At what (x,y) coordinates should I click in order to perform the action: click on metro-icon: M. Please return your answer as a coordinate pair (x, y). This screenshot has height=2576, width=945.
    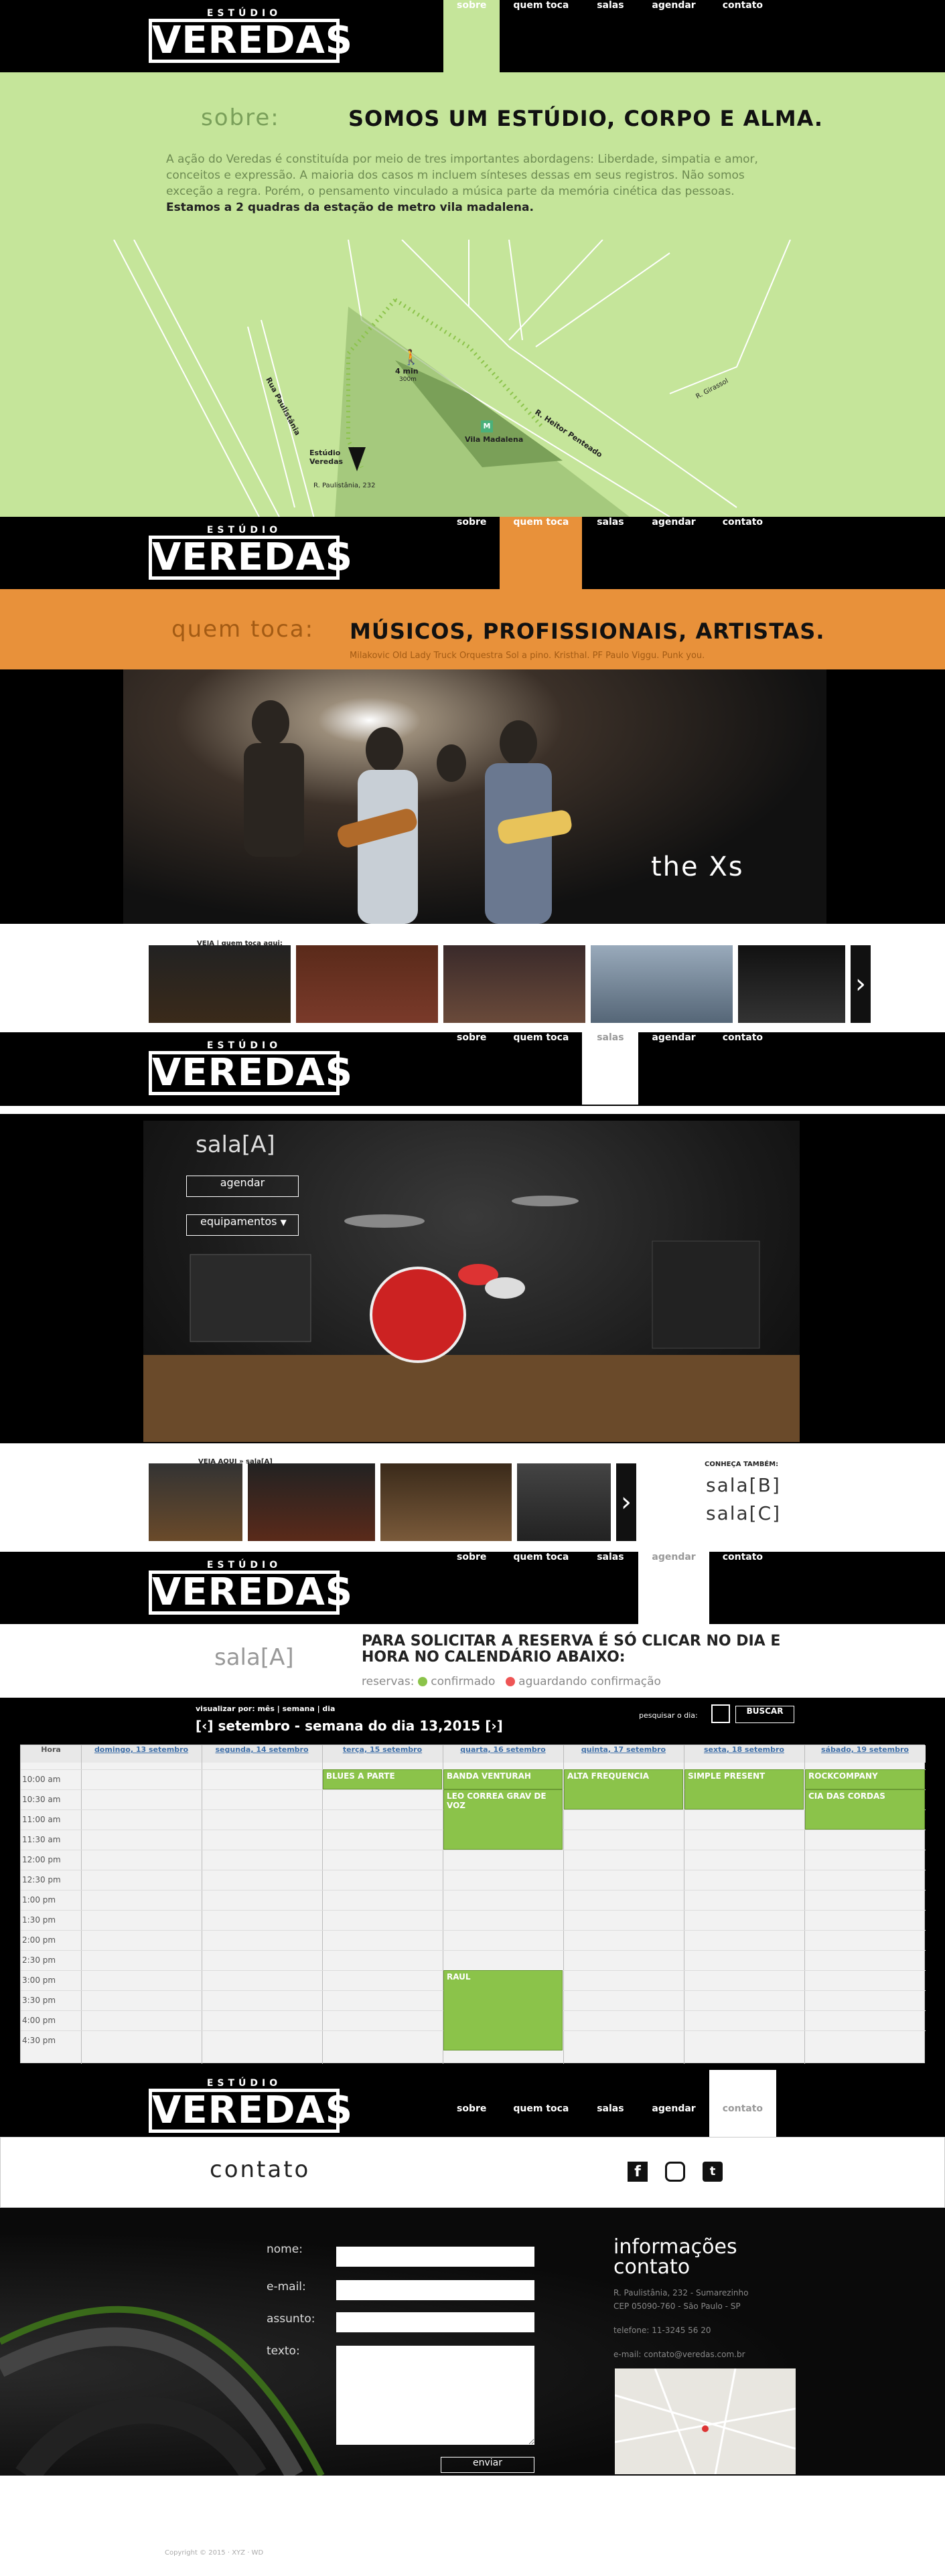
    Looking at the image, I should click on (487, 426).